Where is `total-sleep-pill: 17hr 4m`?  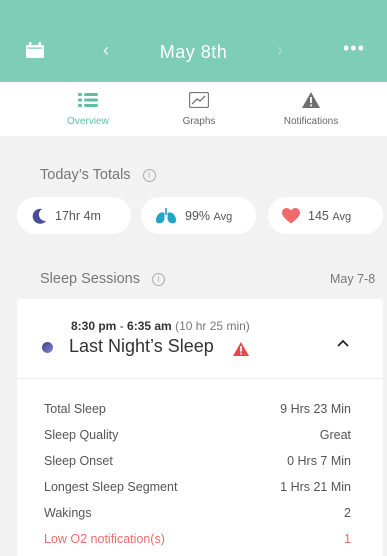 total-sleep-pill: 17hr 4m is located at coordinates (74, 215).